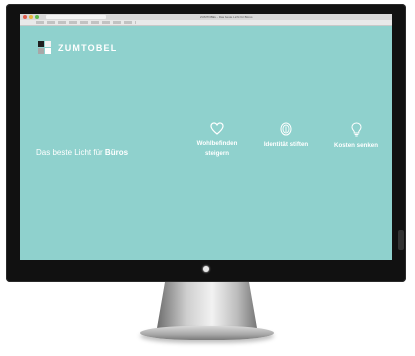 The height and width of the screenshot is (356, 415). I want to click on logo-square-white, so click(48, 51).